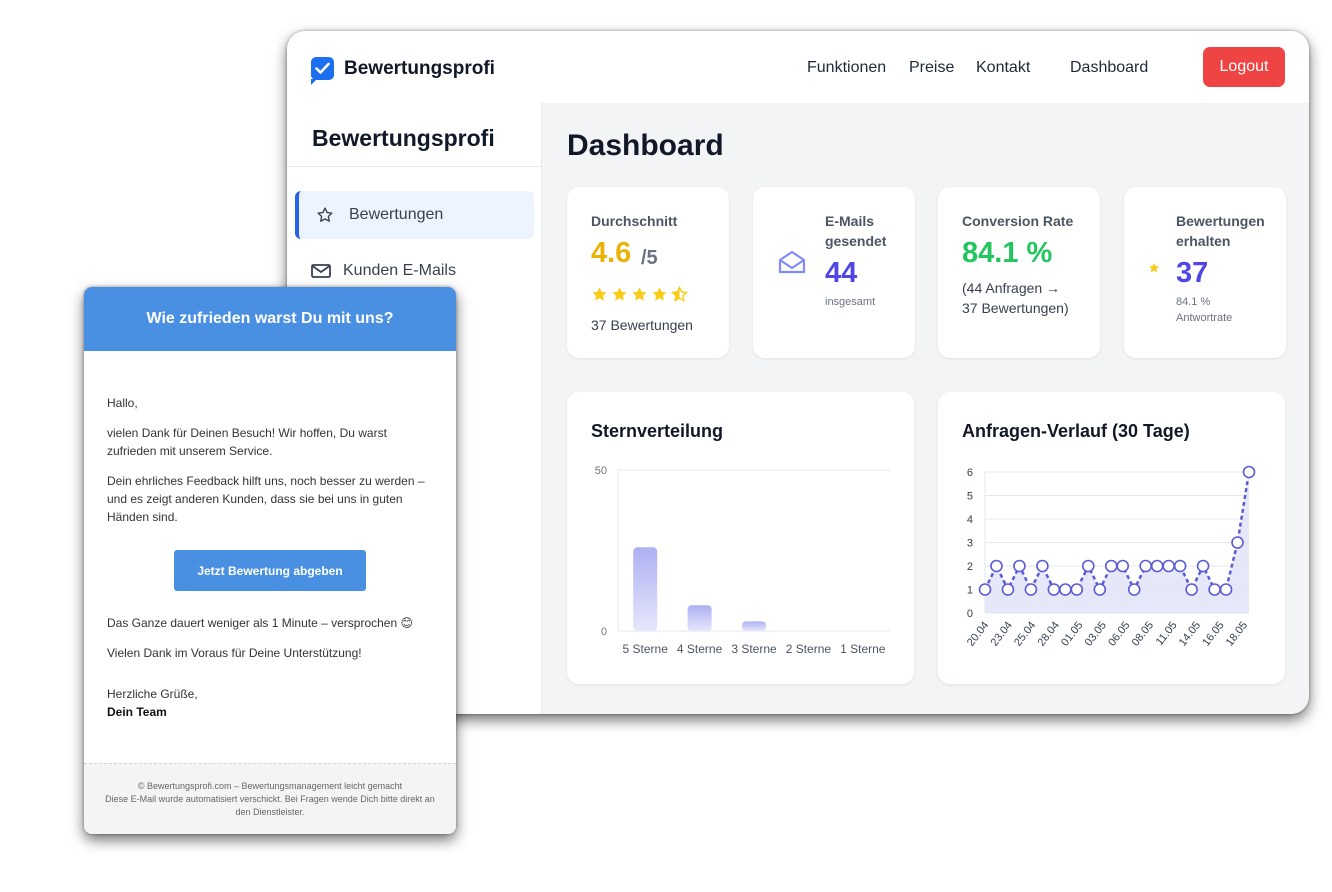 The width and height of the screenshot is (1332, 892). Describe the element at coordinates (1190, 633) in the screenshot. I see `x-tick-label: 14.05` at that location.